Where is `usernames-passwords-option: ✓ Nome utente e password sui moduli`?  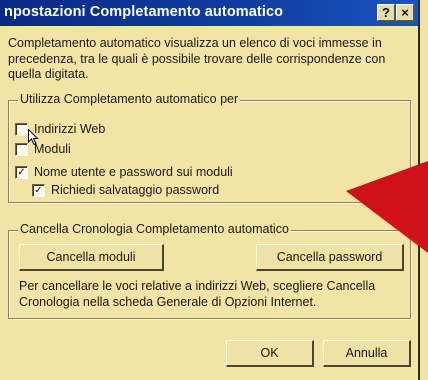
usernames-passwords-option: ✓ Nome utente e password sui moduli is located at coordinates (124, 172).